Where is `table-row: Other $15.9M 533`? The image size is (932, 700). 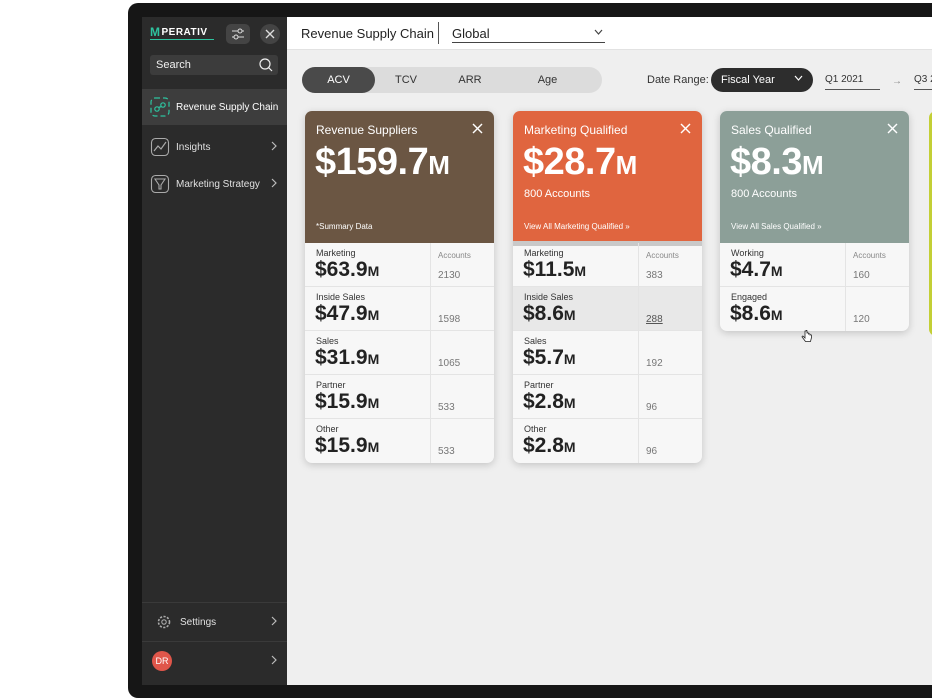
table-row: Other $15.9M 533 is located at coordinates (399, 441).